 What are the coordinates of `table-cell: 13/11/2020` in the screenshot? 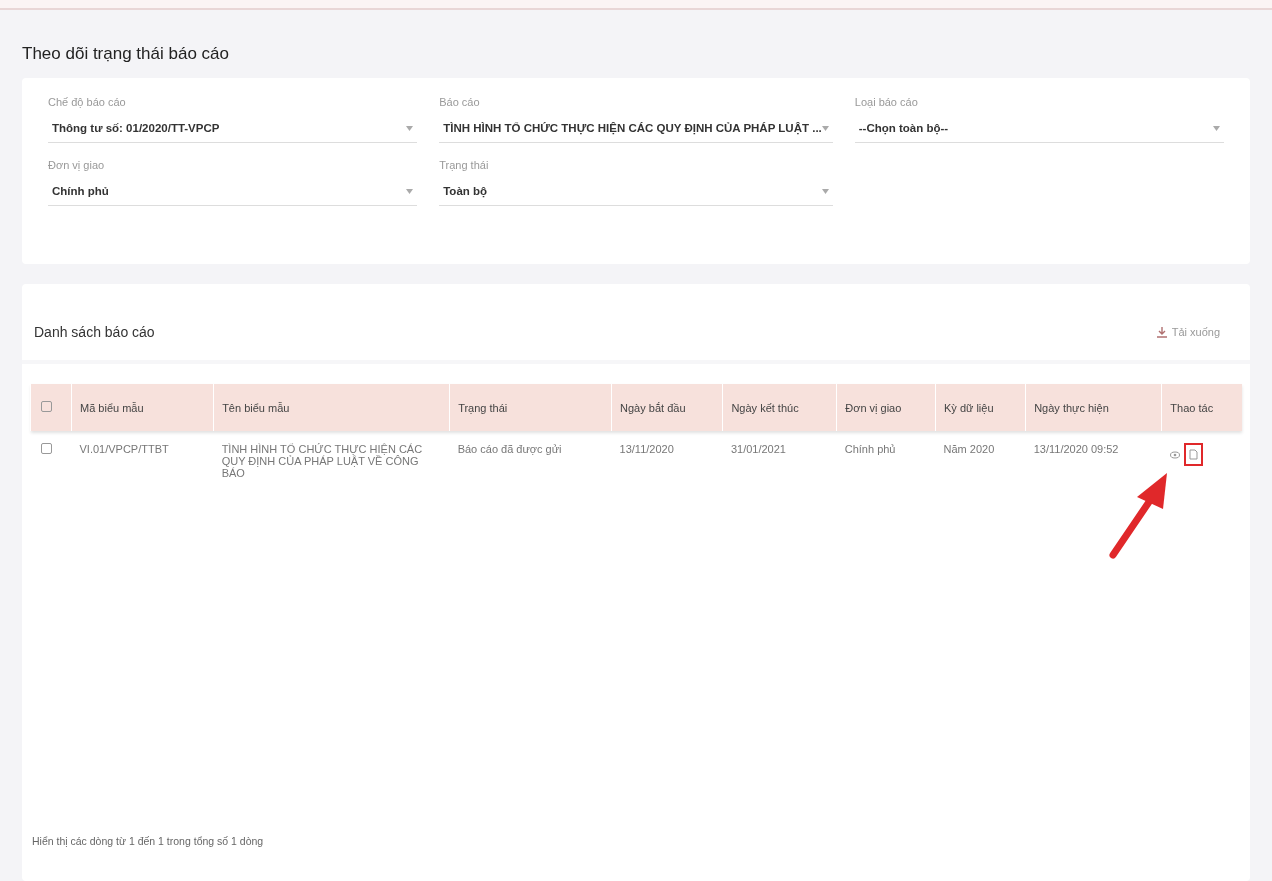 It's located at (646, 449).